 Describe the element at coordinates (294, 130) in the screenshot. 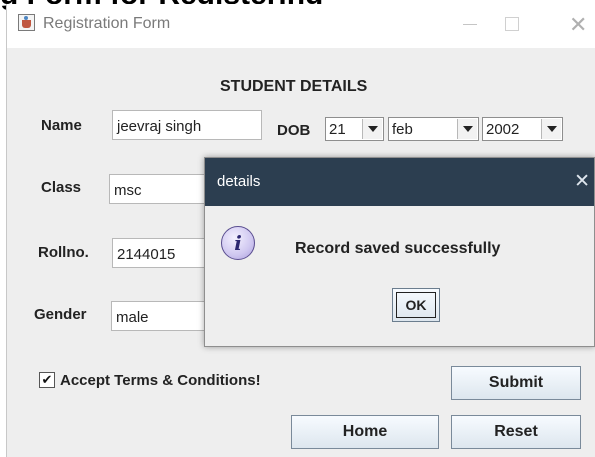

I see `dob-label: DOB` at that location.